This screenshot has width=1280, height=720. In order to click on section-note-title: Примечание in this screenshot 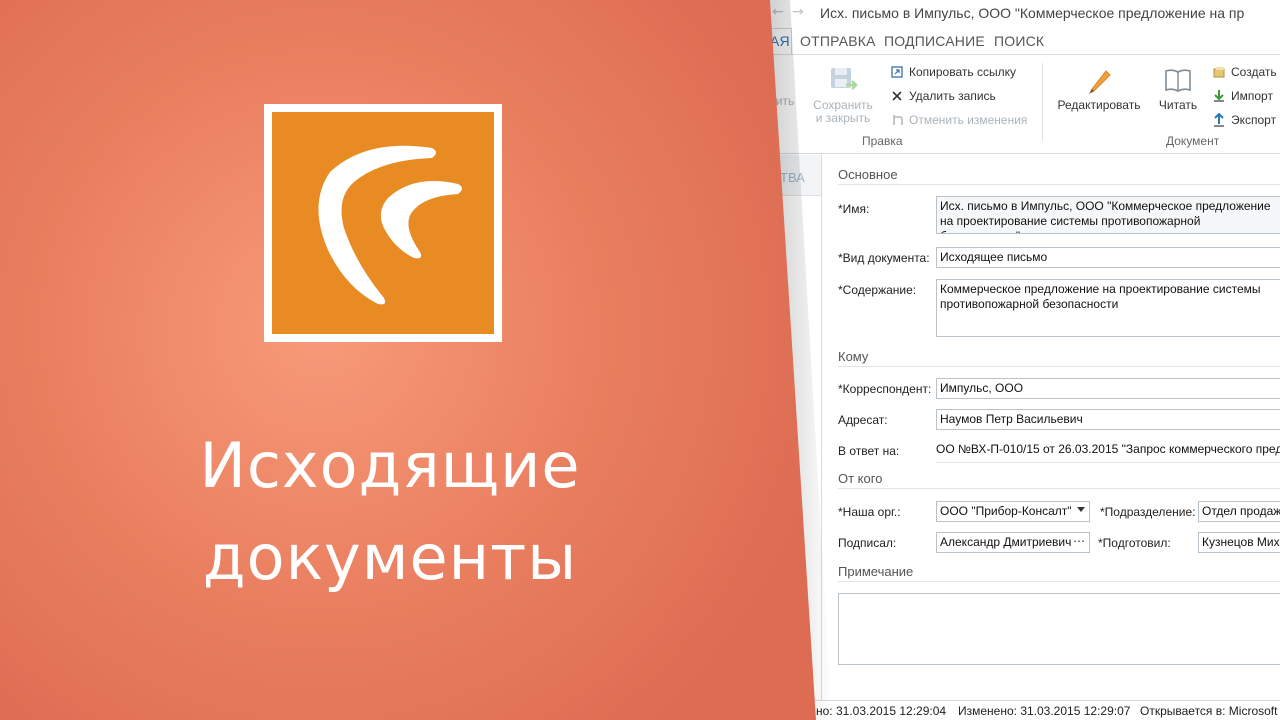, I will do `click(876, 571)`.